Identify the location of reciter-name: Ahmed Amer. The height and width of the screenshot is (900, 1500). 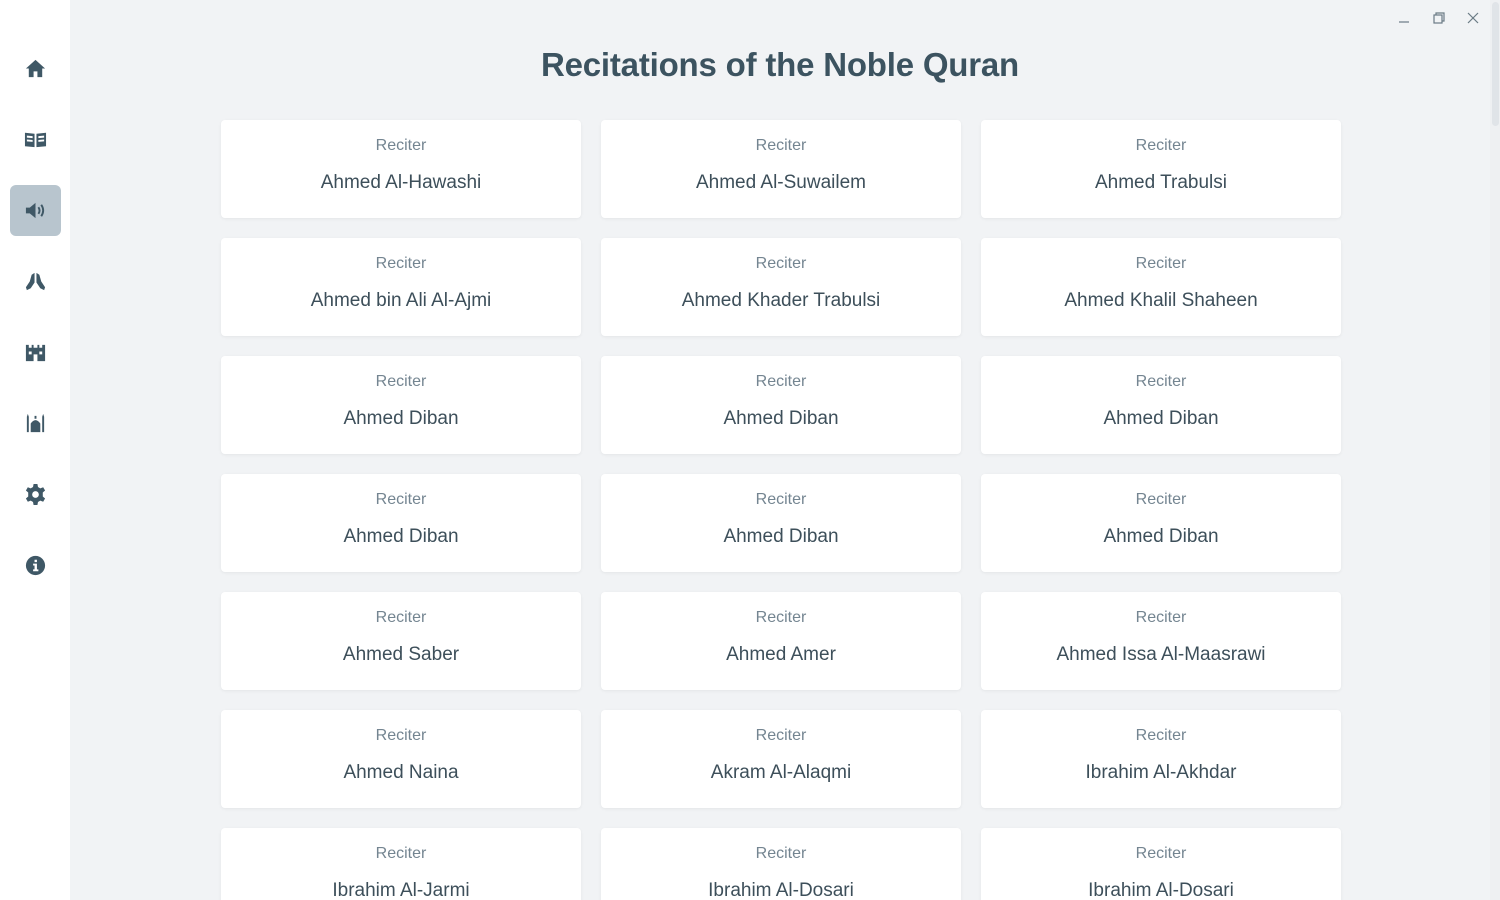
(781, 654).